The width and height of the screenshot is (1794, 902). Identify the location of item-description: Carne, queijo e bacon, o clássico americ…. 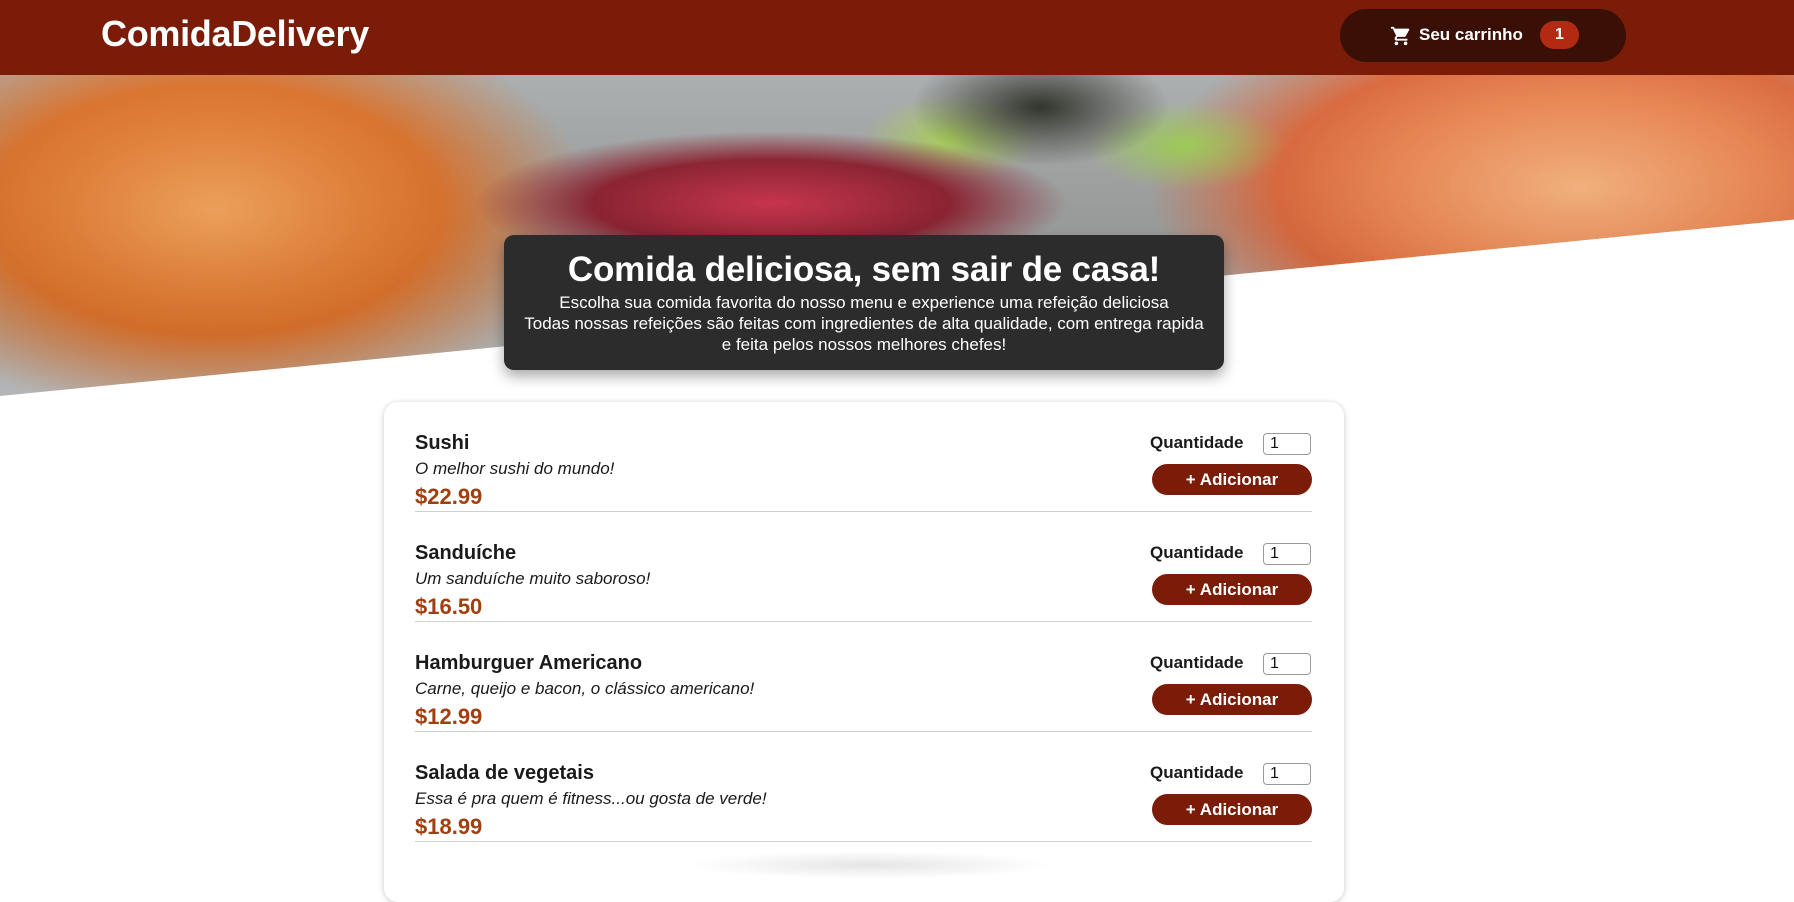
(585, 688).